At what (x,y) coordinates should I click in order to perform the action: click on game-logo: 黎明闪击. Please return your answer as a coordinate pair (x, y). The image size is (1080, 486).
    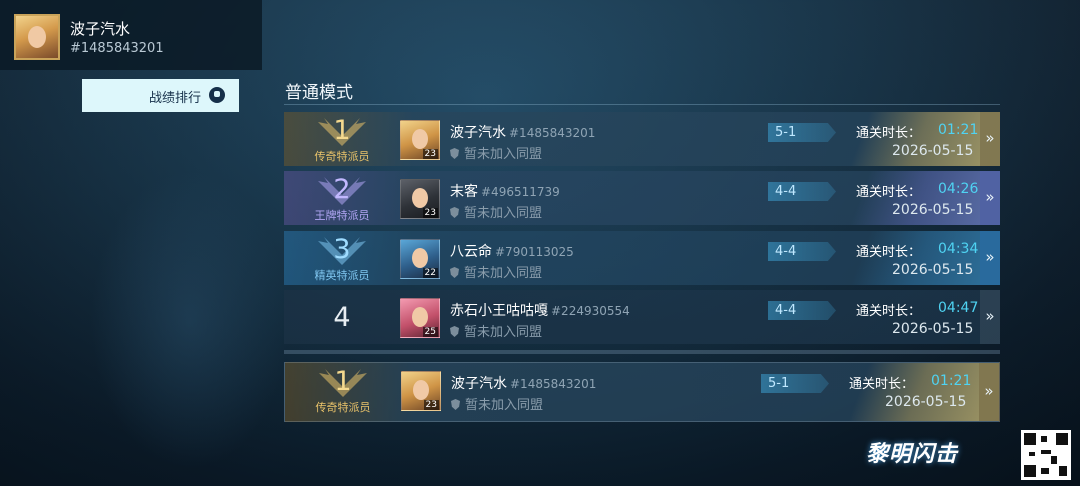
    Looking at the image, I should click on (912, 454).